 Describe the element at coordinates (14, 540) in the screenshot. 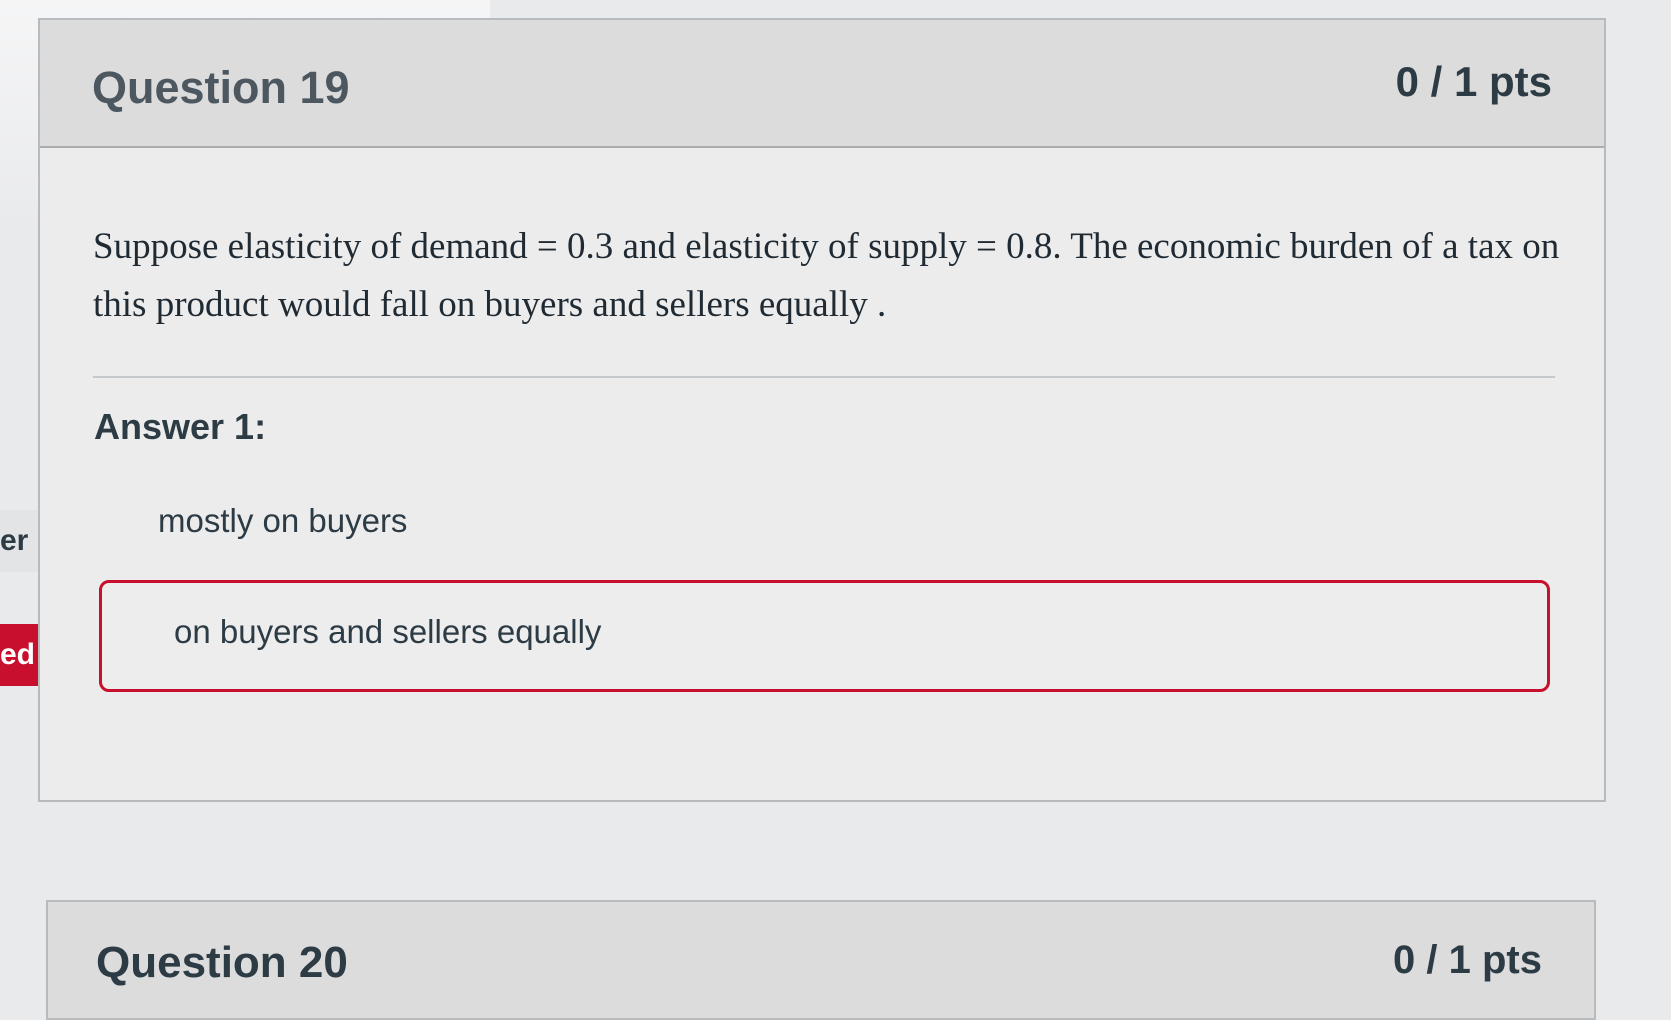

I see `correct-answer-tag-label: er` at that location.